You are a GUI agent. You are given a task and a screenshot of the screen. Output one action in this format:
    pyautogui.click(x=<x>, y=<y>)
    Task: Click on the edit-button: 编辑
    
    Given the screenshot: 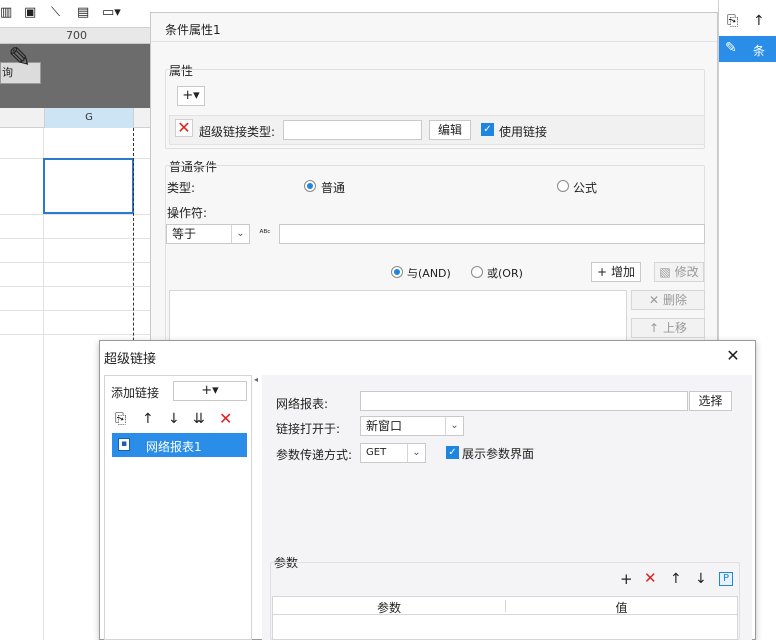 What is the action you would take?
    pyautogui.click(x=450, y=130)
    